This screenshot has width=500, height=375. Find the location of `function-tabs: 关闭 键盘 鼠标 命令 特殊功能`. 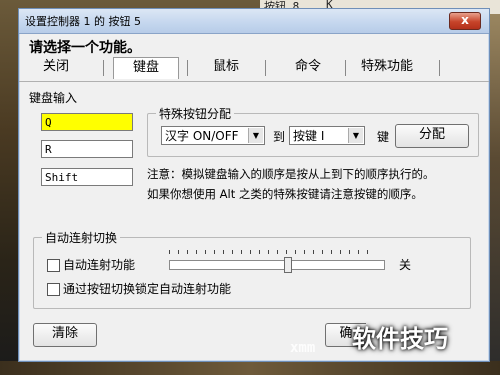

function-tabs: 关闭 键盘 鼠标 命令 特殊功能 is located at coordinates (249, 68).